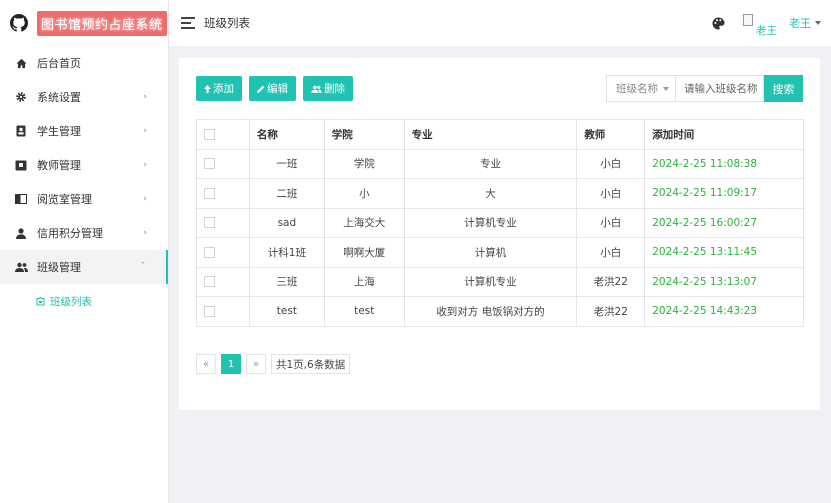 The height and width of the screenshot is (503, 831). I want to click on sidebar-item-label: 学生管理, so click(59, 131).